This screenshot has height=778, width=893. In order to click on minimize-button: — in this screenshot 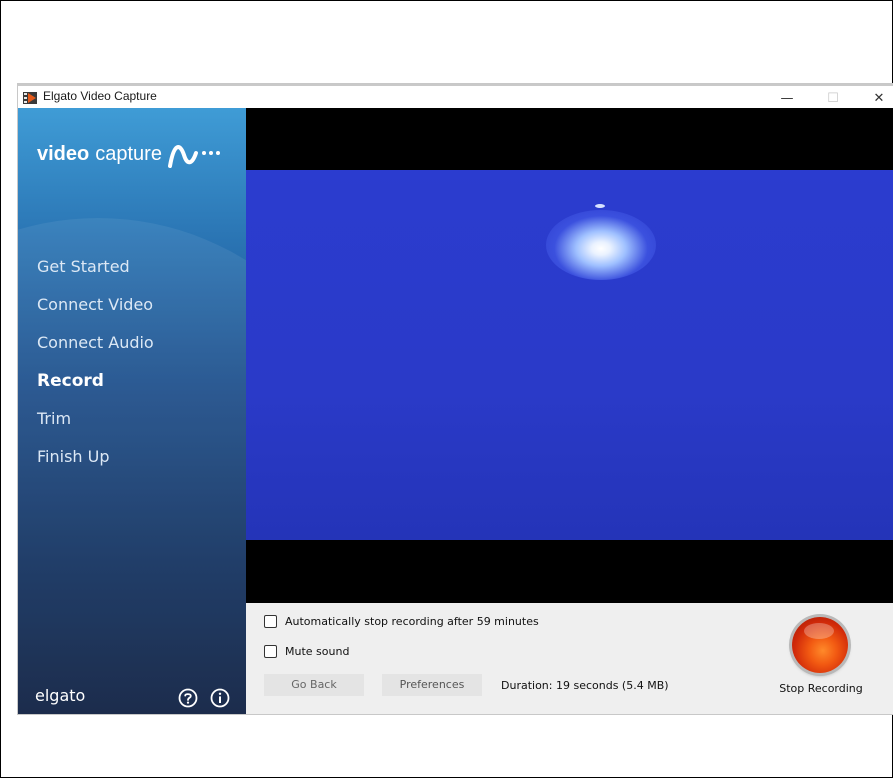, I will do `click(787, 98)`.